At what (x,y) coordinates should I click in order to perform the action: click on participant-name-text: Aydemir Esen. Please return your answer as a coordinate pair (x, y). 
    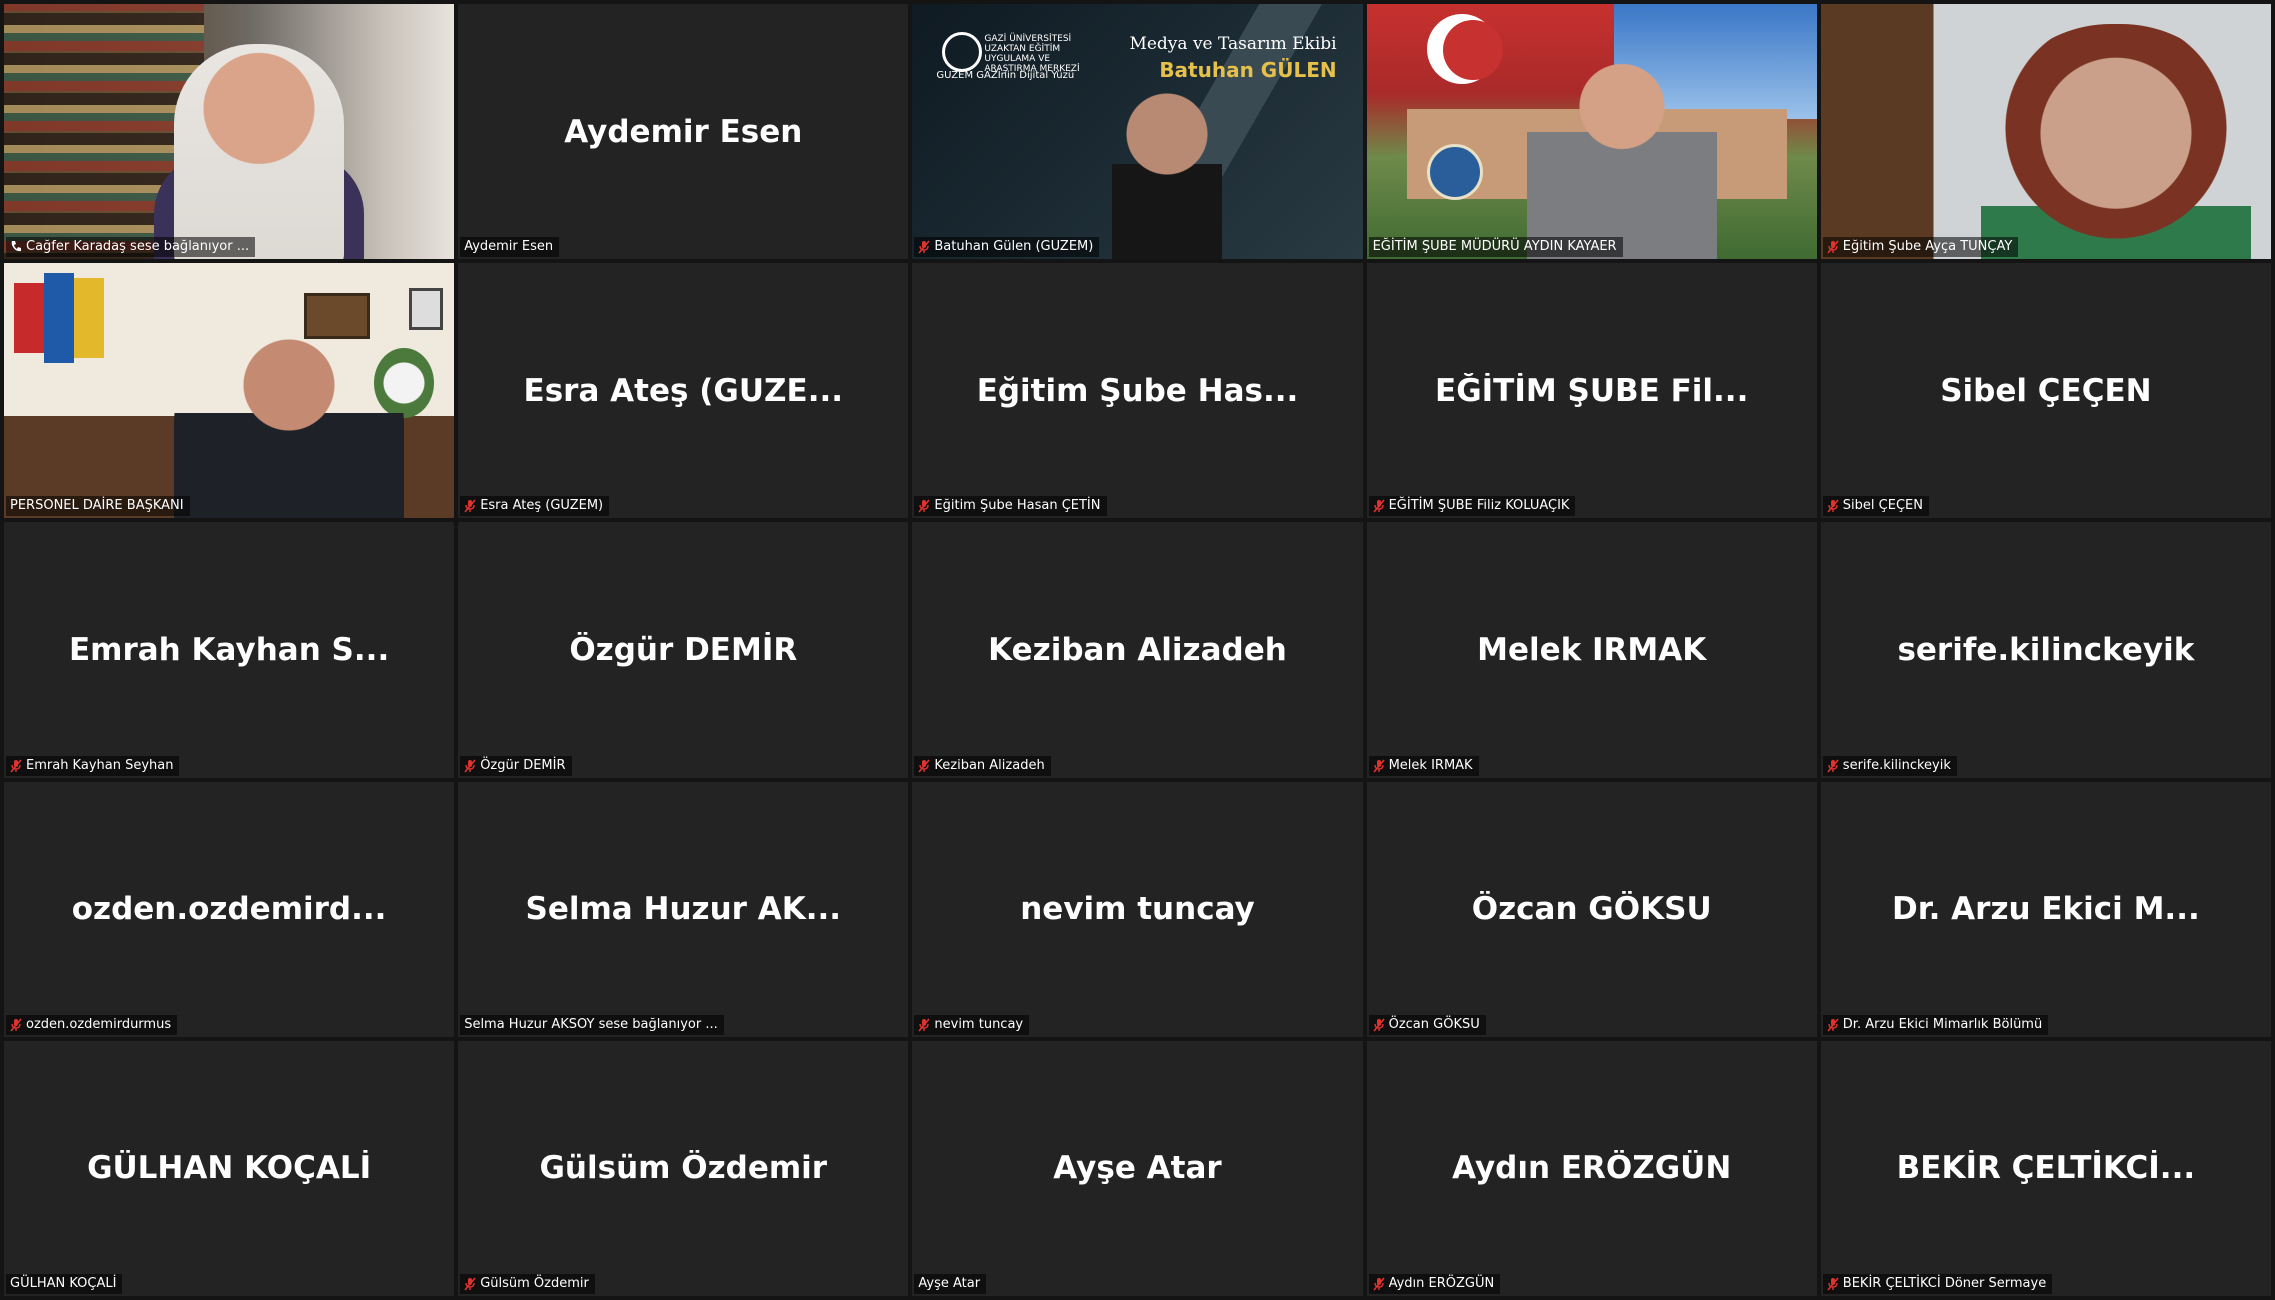
    Looking at the image, I should click on (509, 247).